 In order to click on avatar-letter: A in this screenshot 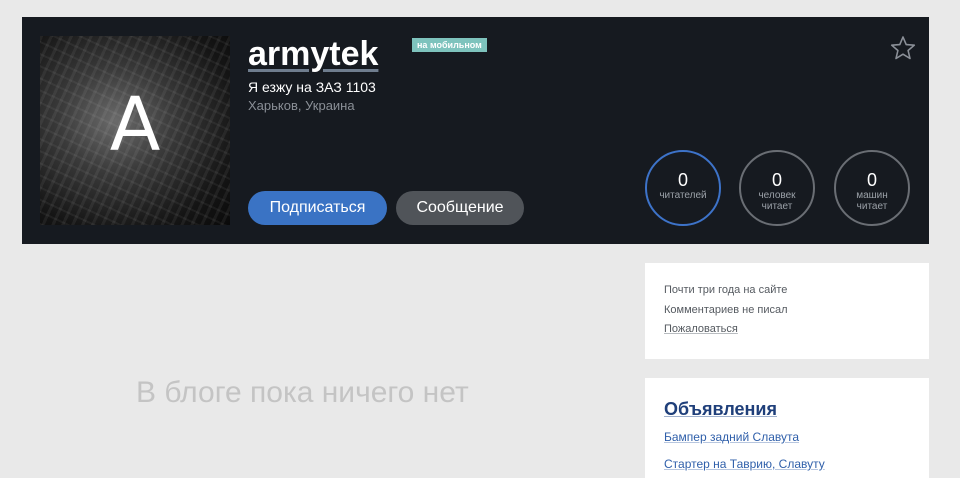, I will do `click(135, 125)`.